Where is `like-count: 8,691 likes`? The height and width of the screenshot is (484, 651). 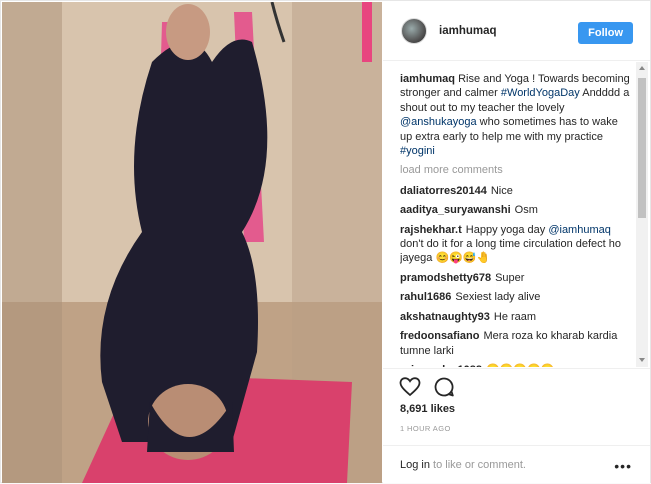
like-count: 8,691 likes is located at coordinates (427, 409).